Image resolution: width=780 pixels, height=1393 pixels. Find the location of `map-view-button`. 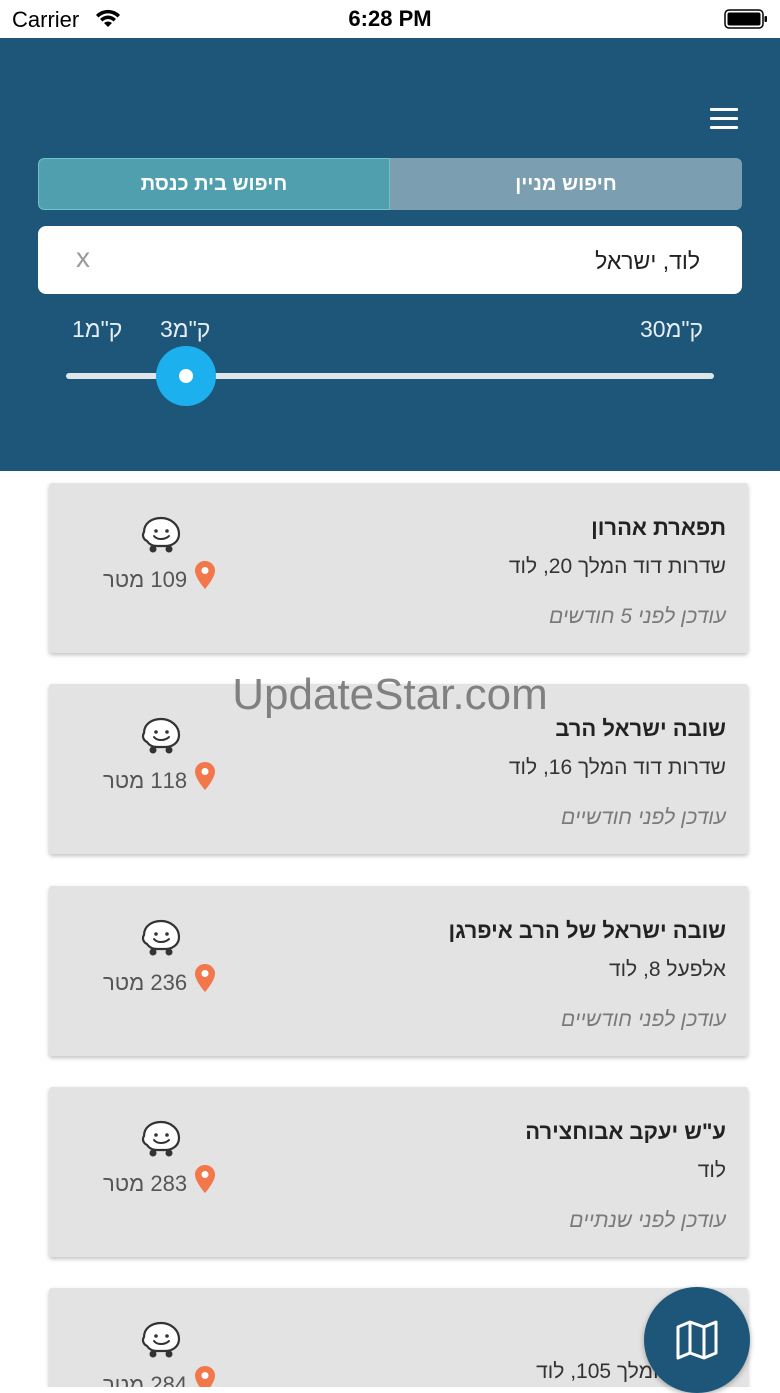

map-view-button is located at coordinates (697, 1340).